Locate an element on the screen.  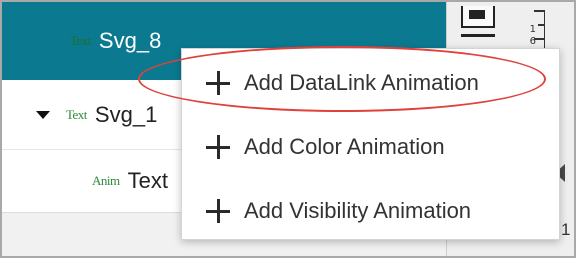
type-badge: Anim is located at coordinates (106, 180).